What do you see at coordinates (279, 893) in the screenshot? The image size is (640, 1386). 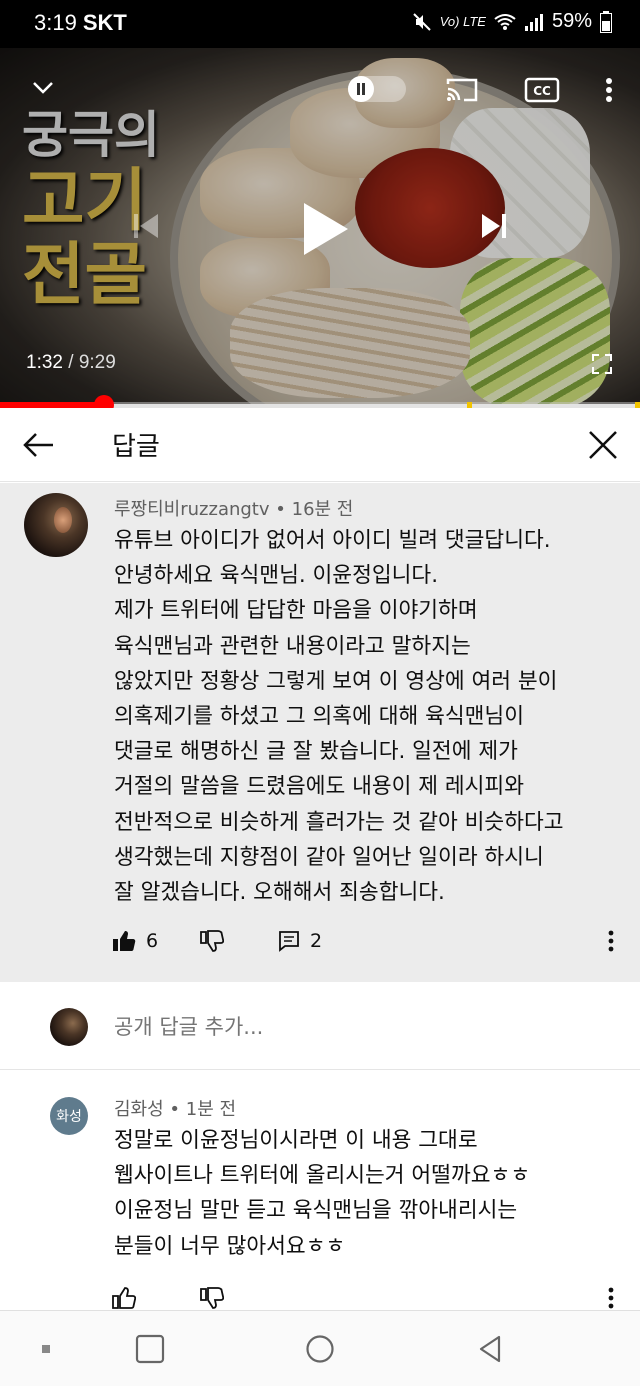 I see `comment-line: 잘 알겠습니다. 오해해서 죄송합니다.` at bounding box center [279, 893].